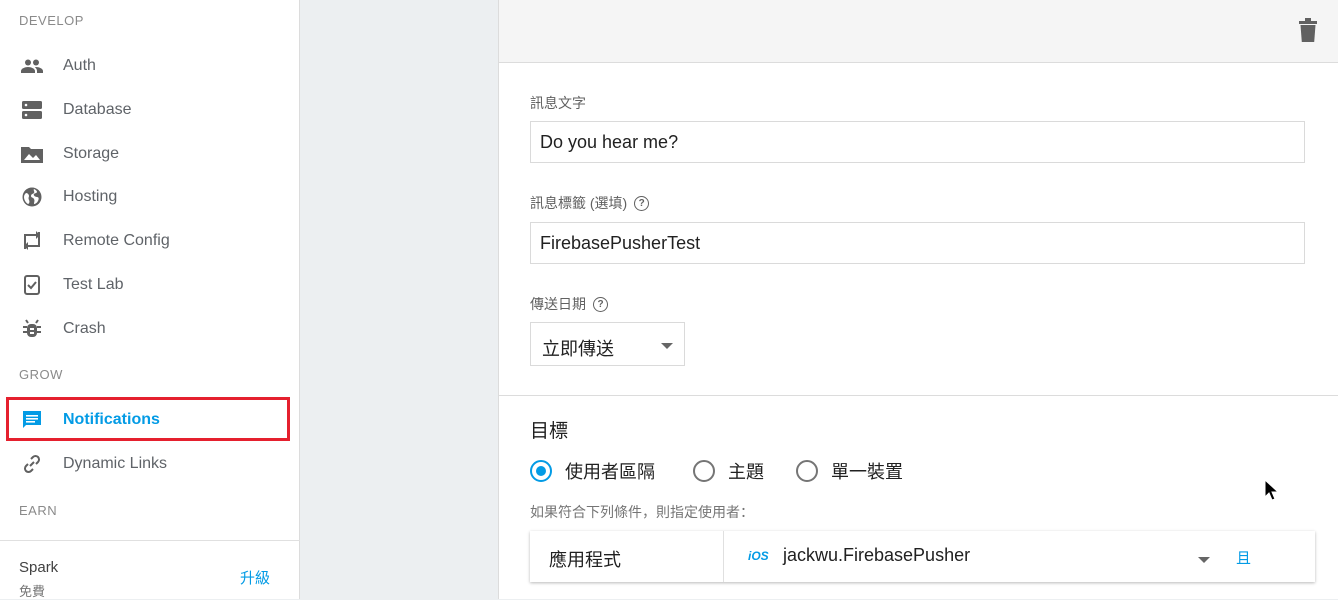 The height and width of the screenshot is (600, 1338). What do you see at coordinates (150, 66) in the screenshot?
I see `sidebar-item-auth: Auth` at bounding box center [150, 66].